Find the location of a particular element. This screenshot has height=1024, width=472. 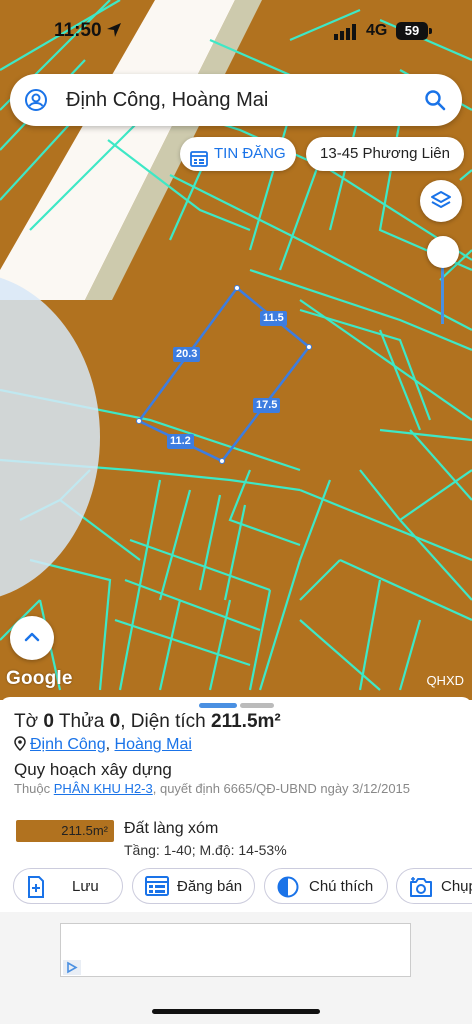

address-chip: 13-45 Phương Liên is located at coordinates (385, 154).